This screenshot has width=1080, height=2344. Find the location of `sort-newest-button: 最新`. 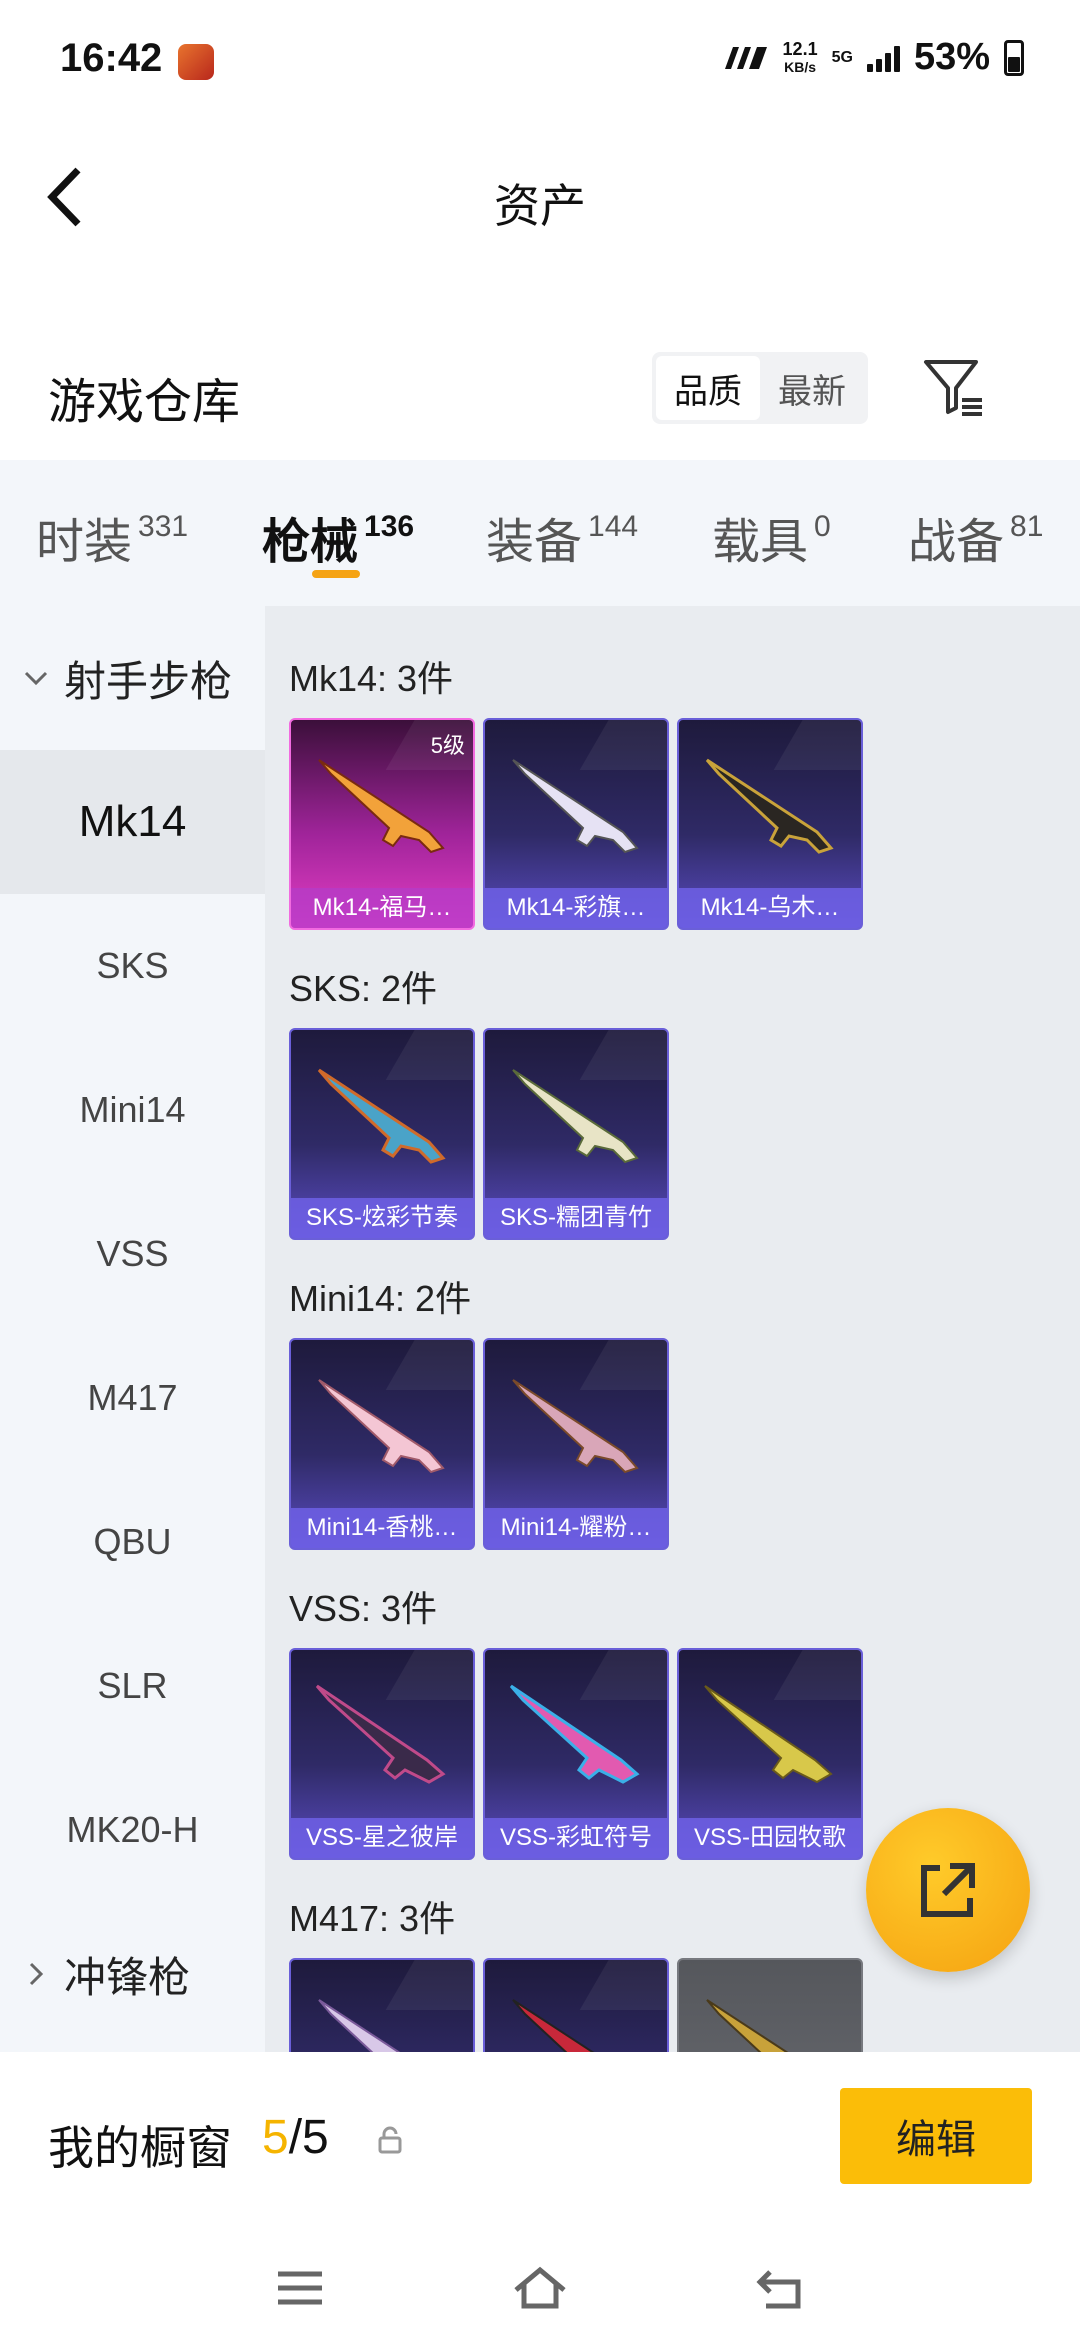

sort-newest-button: 最新 is located at coordinates (812, 388).